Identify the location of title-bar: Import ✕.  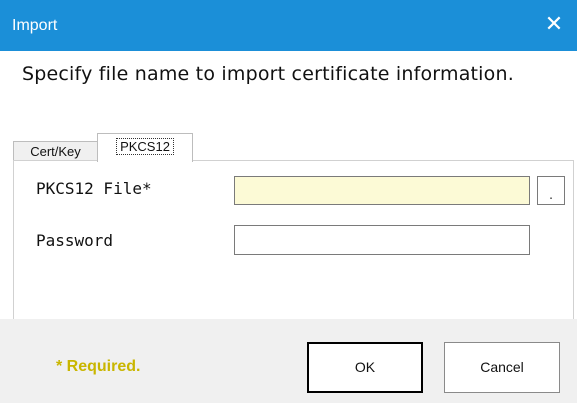
(288, 25).